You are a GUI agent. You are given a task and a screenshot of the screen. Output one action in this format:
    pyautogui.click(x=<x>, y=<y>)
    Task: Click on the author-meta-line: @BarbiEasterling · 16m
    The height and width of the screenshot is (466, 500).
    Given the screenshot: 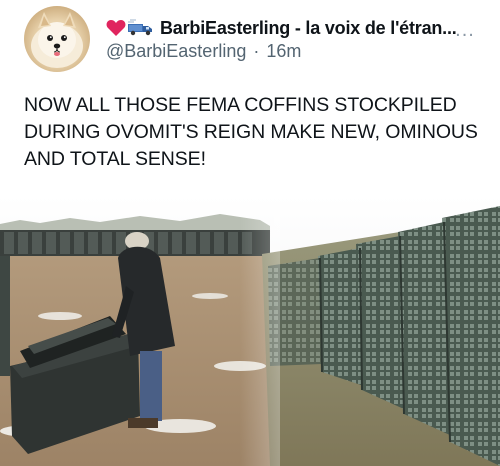 What is the action you would take?
    pyautogui.click(x=203, y=51)
    